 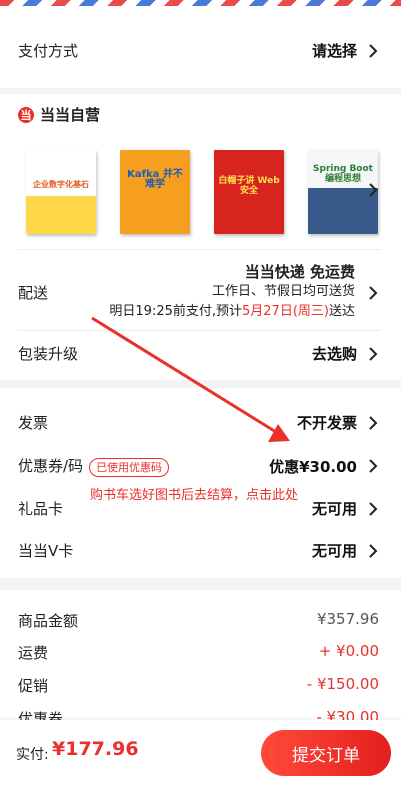 What do you see at coordinates (334, 51) in the screenshot?
I see `payment-method-value: 请选择` at bounding box center [334, 51].